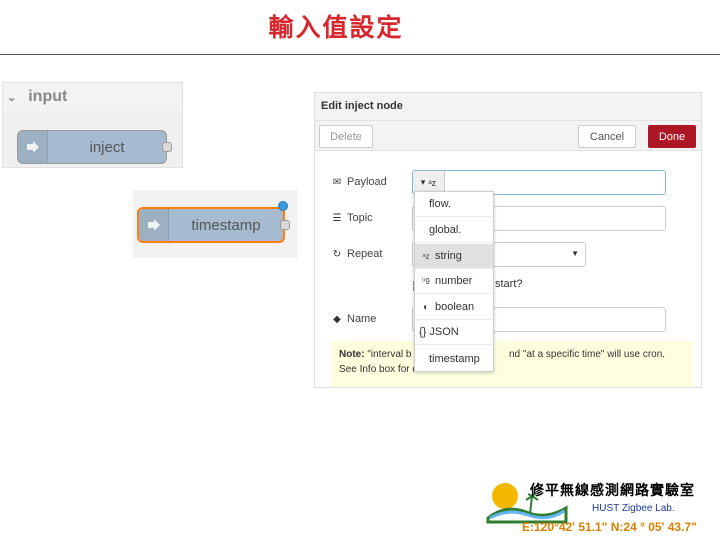 The width and height of the screenshot is (720, 544). What do you see at coordinates (362, 319) in the screenshot?
I see `name-label-text: Name` at bounding box center [362, 319].